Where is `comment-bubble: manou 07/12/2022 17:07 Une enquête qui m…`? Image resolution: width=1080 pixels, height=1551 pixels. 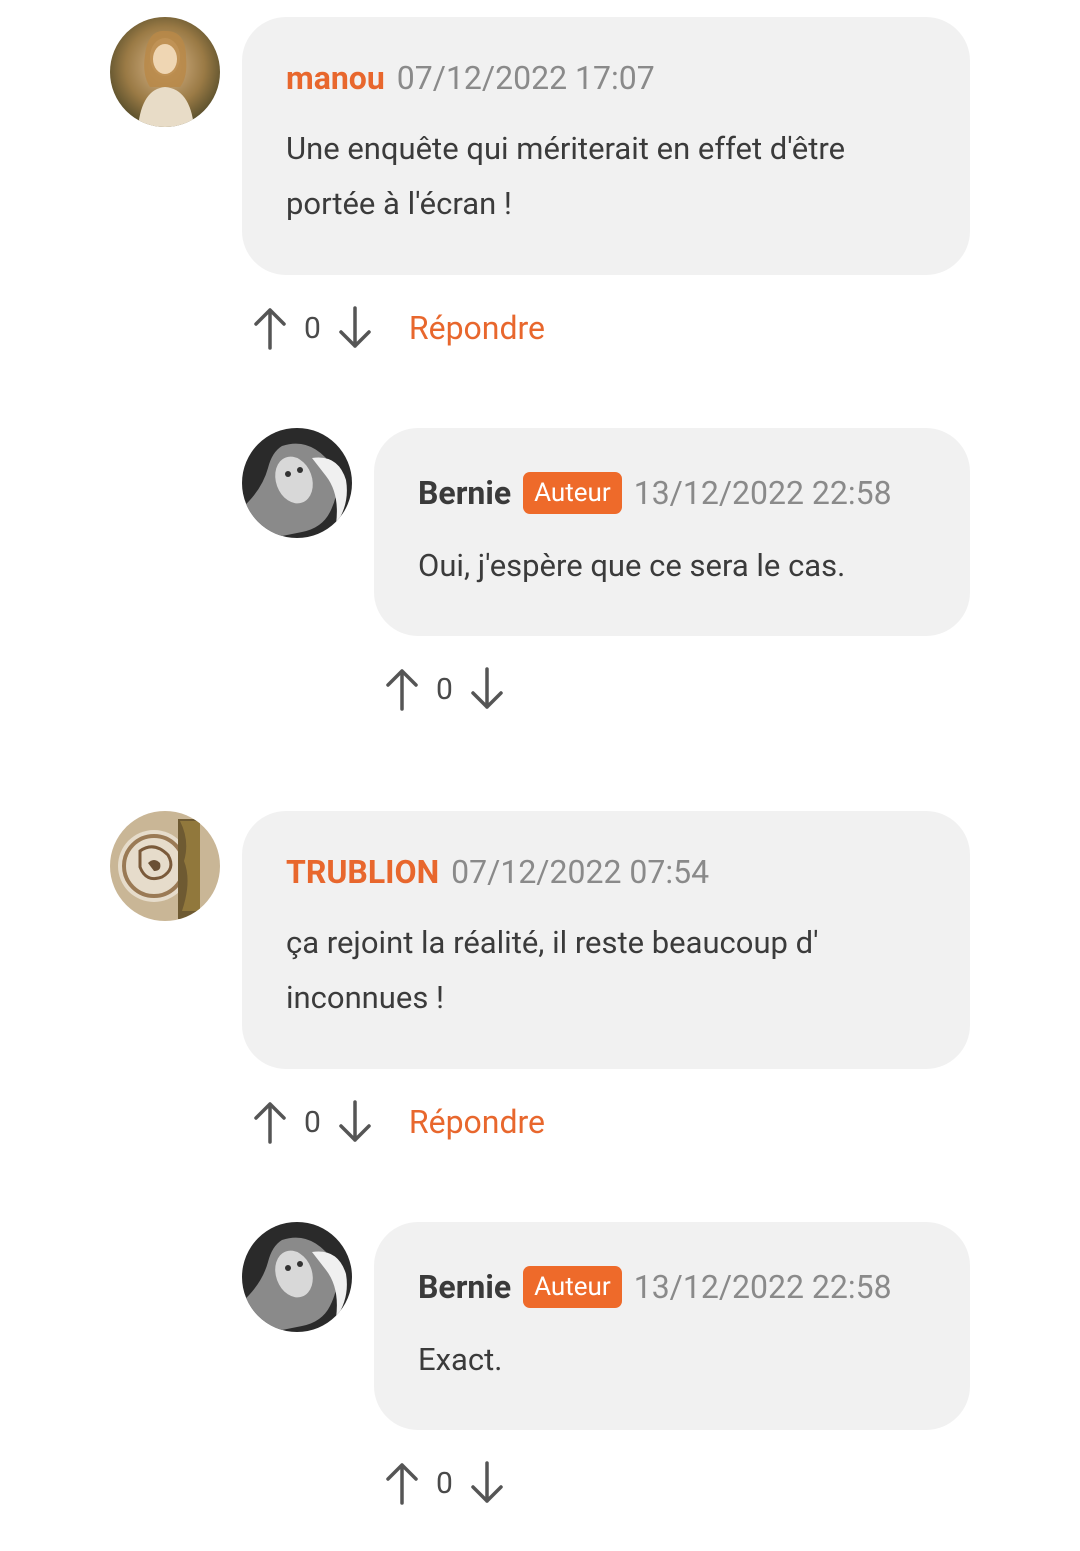 comment-bubble: manou 07/12/2022 17:07 Une enquête qui m… is located at coordinates (606, 146).